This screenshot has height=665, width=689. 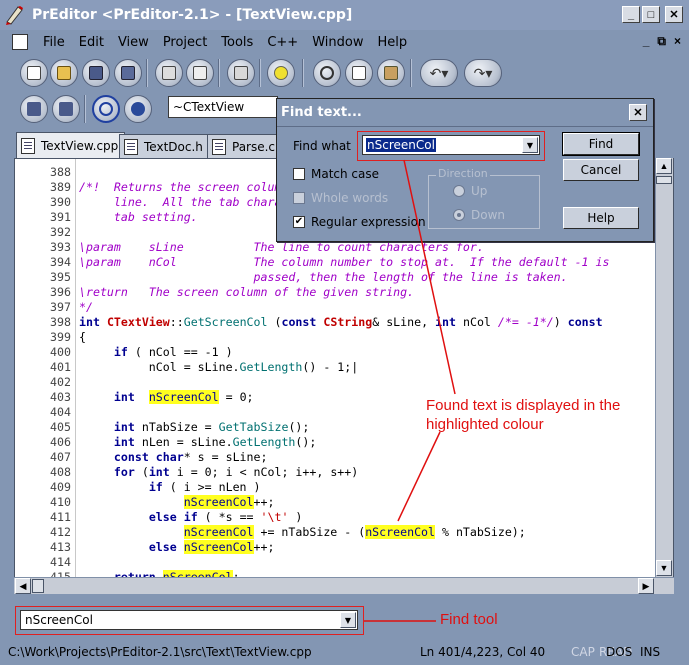 I want to click on find-what-dropdown-button: ▼, so click(x=530, y=145).